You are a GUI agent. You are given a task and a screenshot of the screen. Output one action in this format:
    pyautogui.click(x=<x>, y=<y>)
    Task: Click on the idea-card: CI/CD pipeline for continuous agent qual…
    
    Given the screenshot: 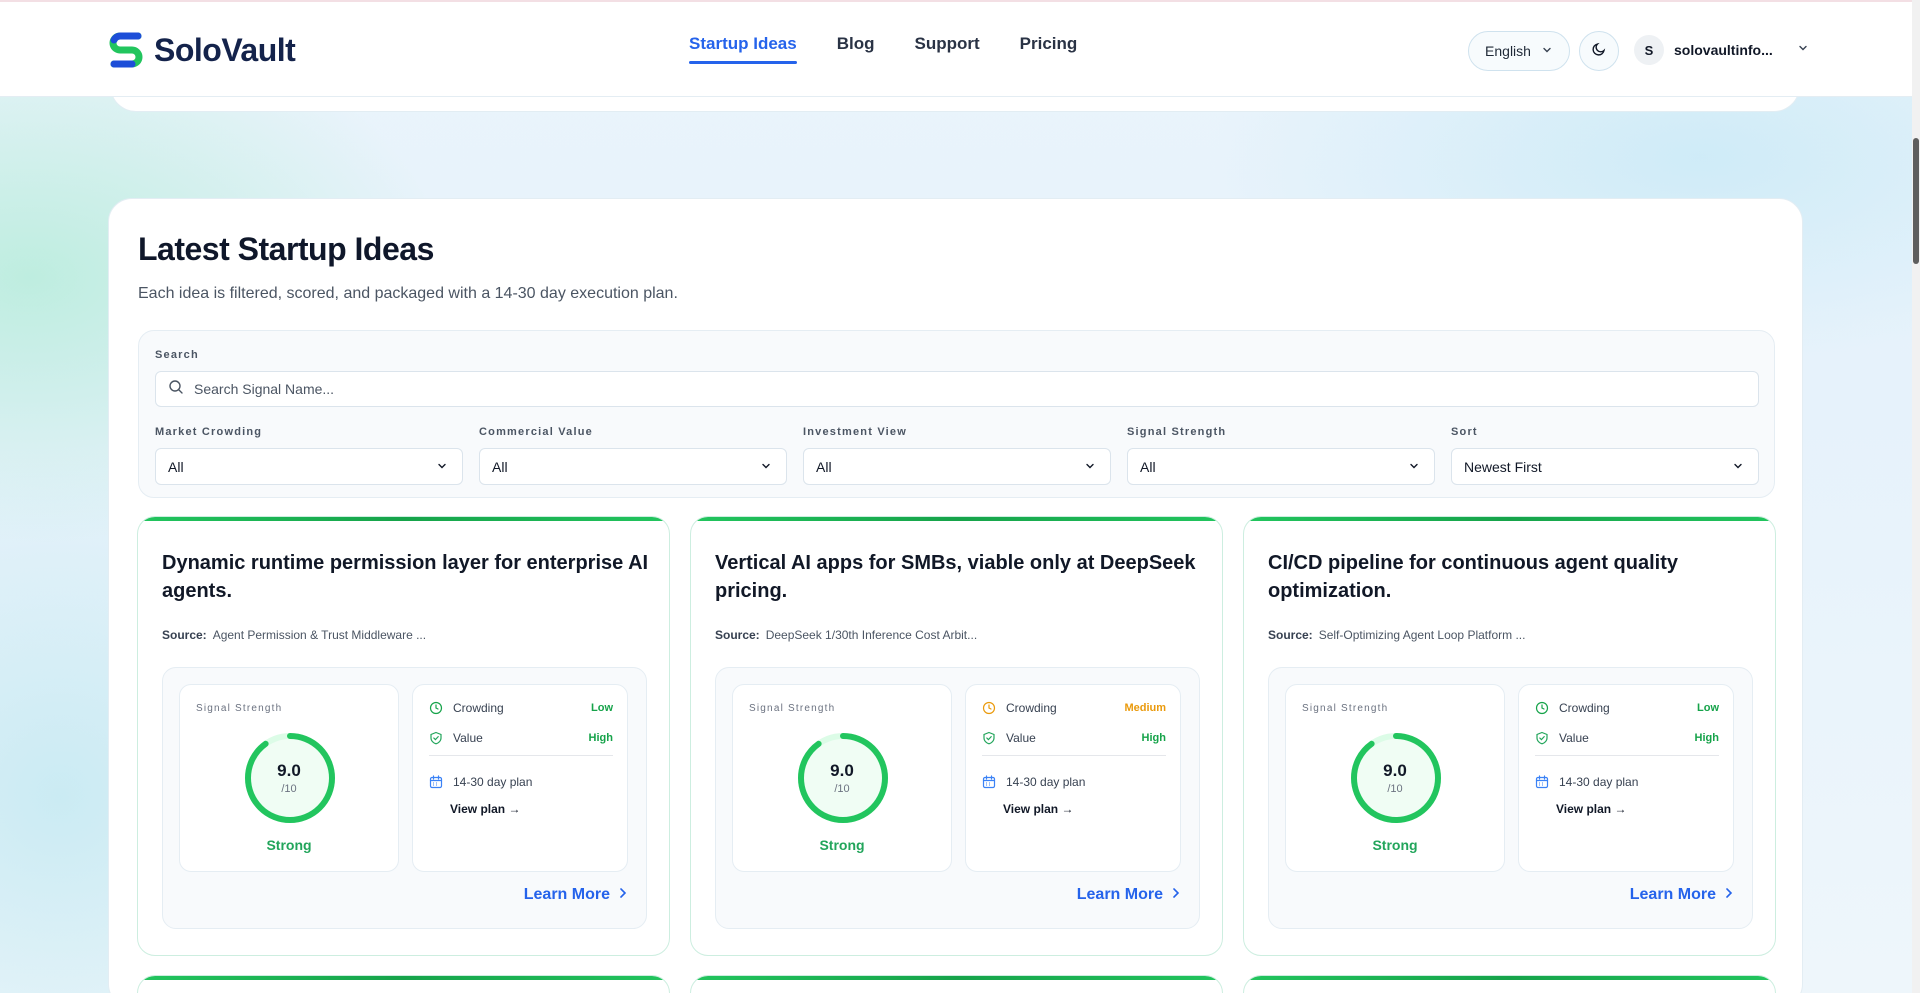 What is the action you would take?
    pyautogui.click(x=1509, y=736)
    